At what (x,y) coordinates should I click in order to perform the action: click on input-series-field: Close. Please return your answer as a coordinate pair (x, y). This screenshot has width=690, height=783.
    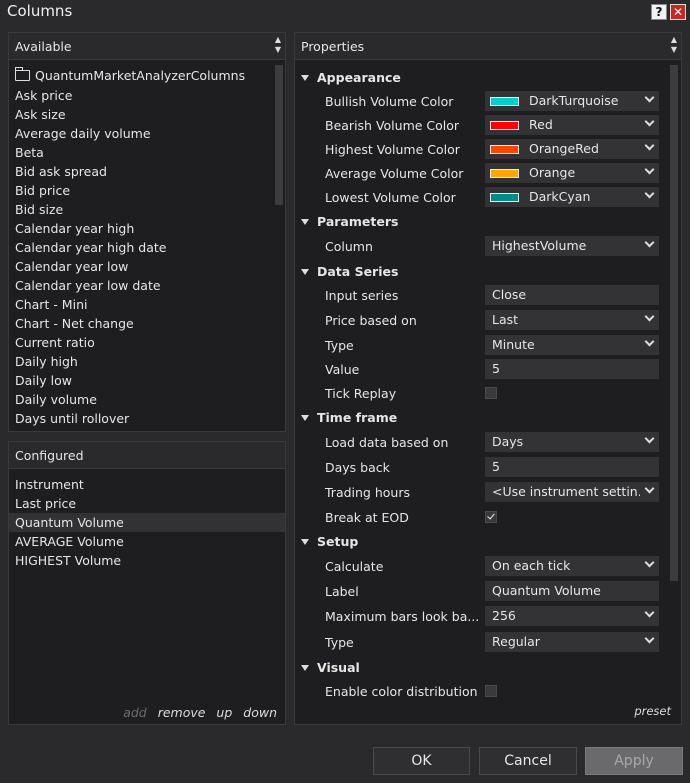
    Looking at the image, I should click on (572, 295).